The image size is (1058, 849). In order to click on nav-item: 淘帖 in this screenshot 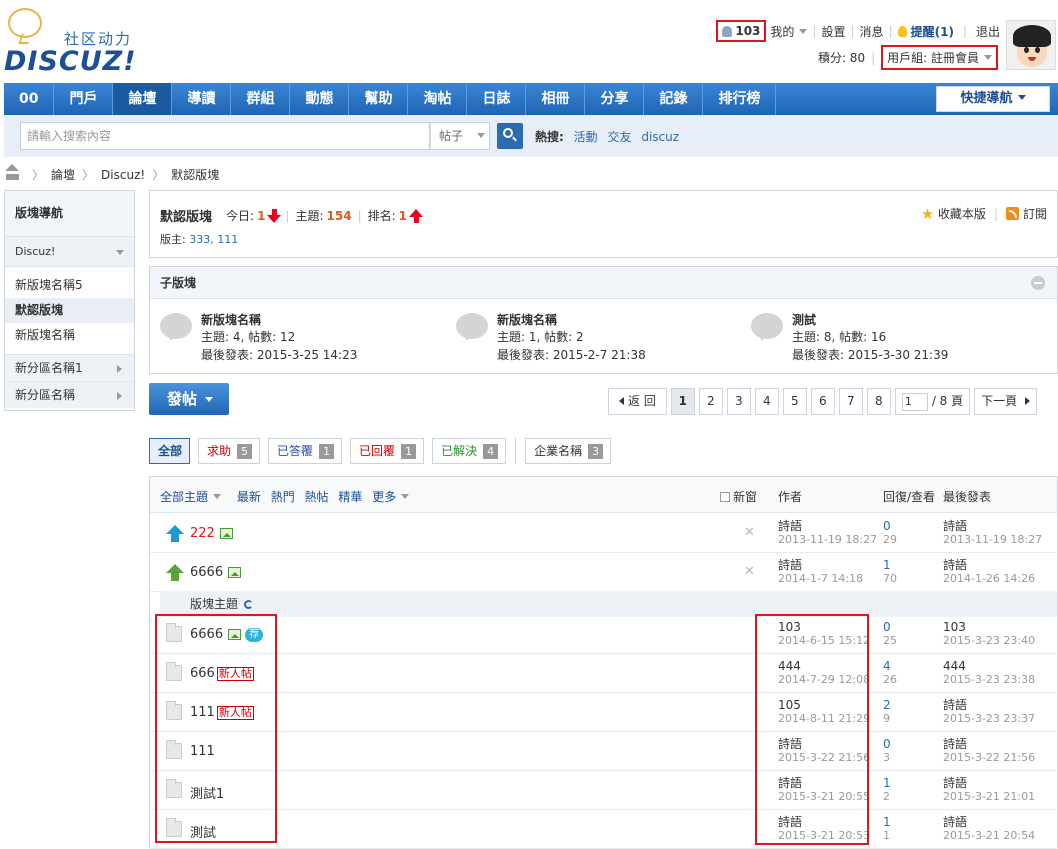, I will do `click(438, 99)`.